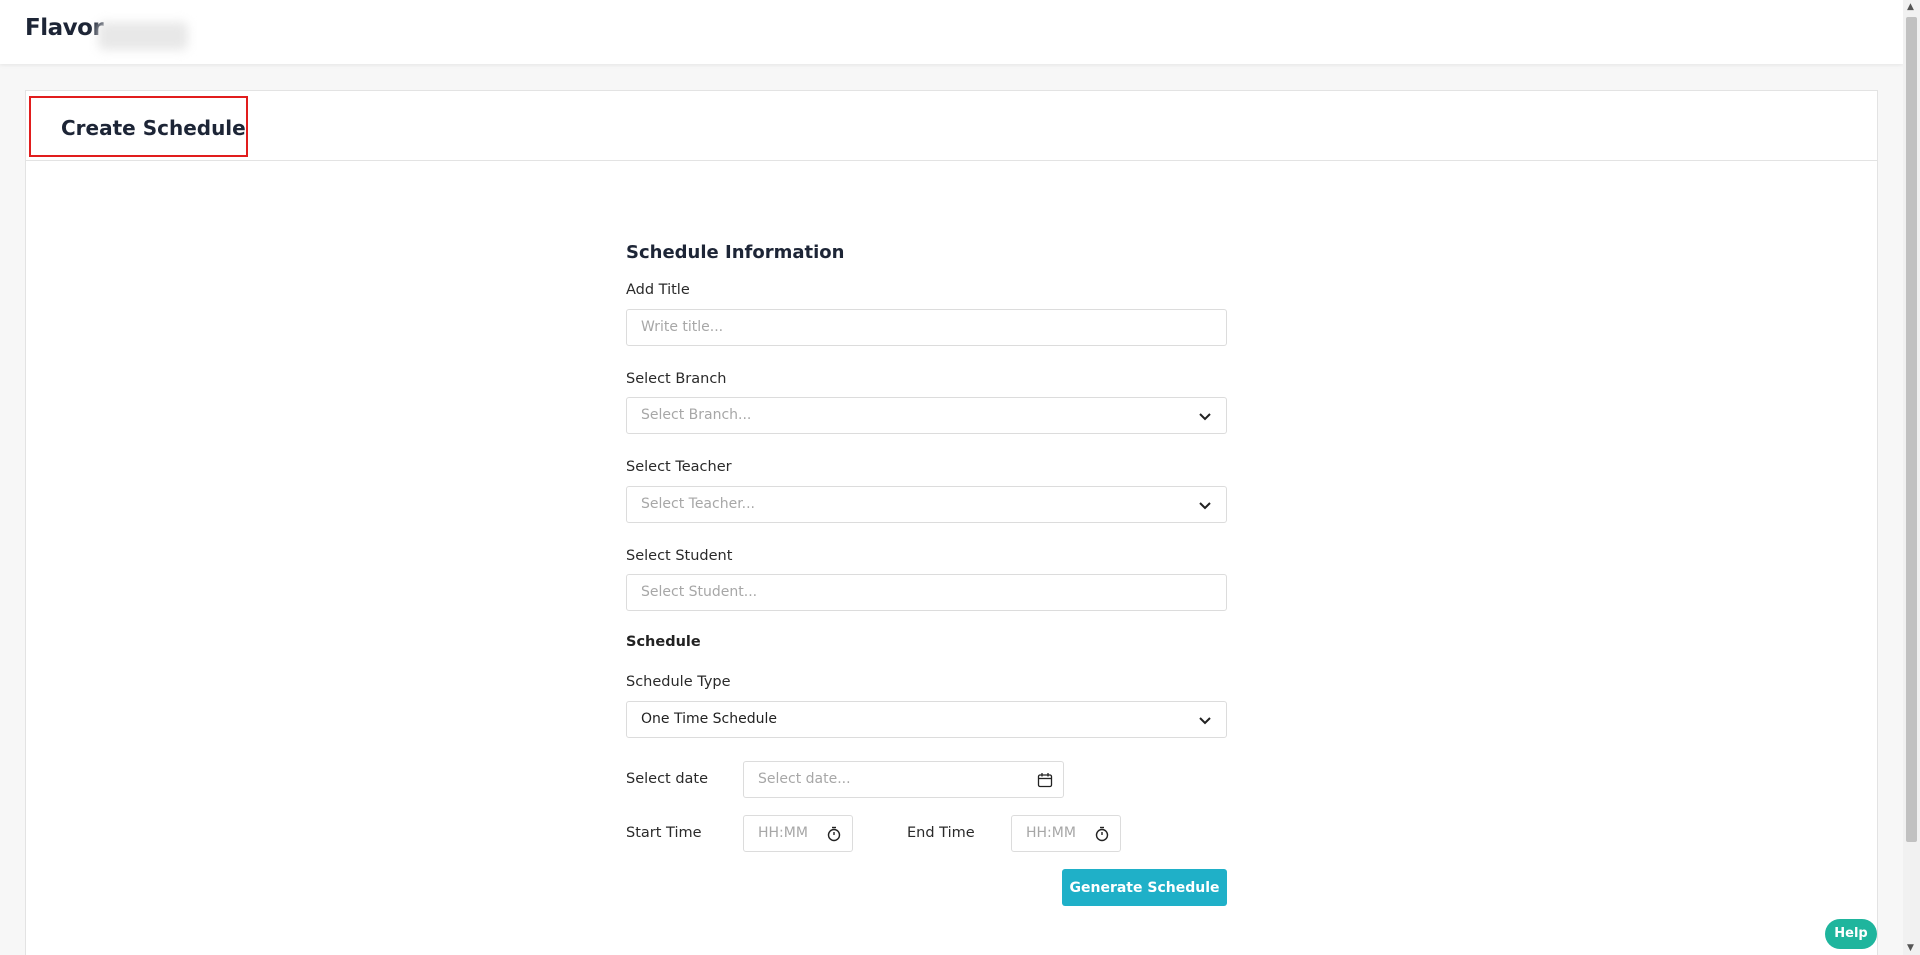 Image resolution: width=1920 pixels, height=955 pixels. Describe the element at coordinates (1051, 833) in the screenshot. I see `end-time-placeholder: HH:MM` at that location.